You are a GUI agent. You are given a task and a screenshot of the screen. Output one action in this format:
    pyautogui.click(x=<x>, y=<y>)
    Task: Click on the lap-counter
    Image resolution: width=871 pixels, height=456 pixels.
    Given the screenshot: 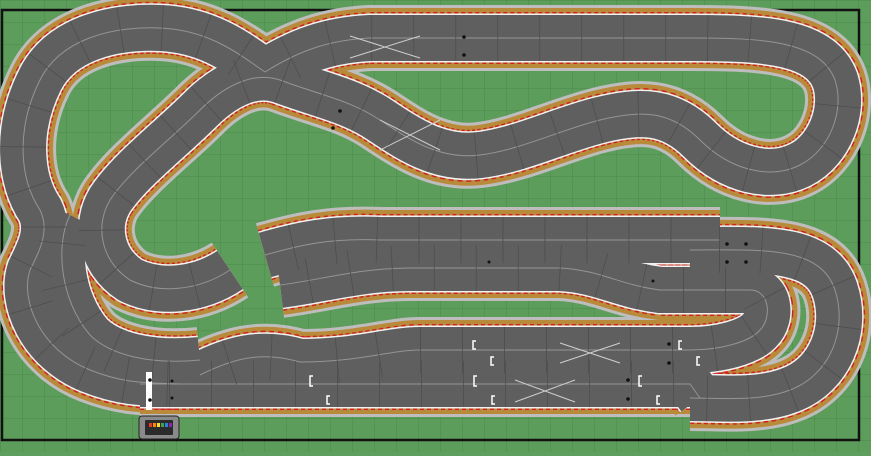 What is the action you would take?
    pyautogui.click(x=159, y=427)
    